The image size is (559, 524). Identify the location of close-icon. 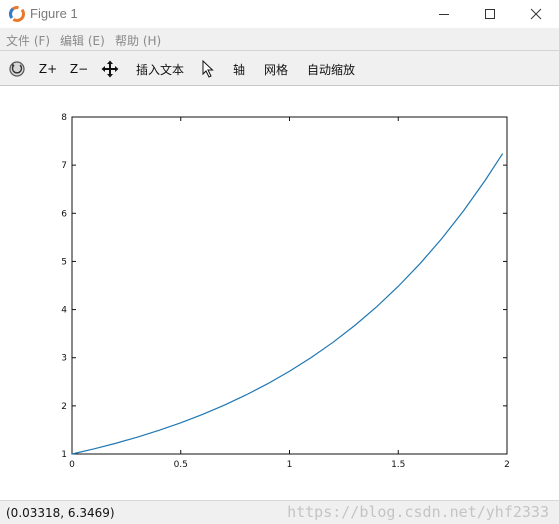
(536, 14).